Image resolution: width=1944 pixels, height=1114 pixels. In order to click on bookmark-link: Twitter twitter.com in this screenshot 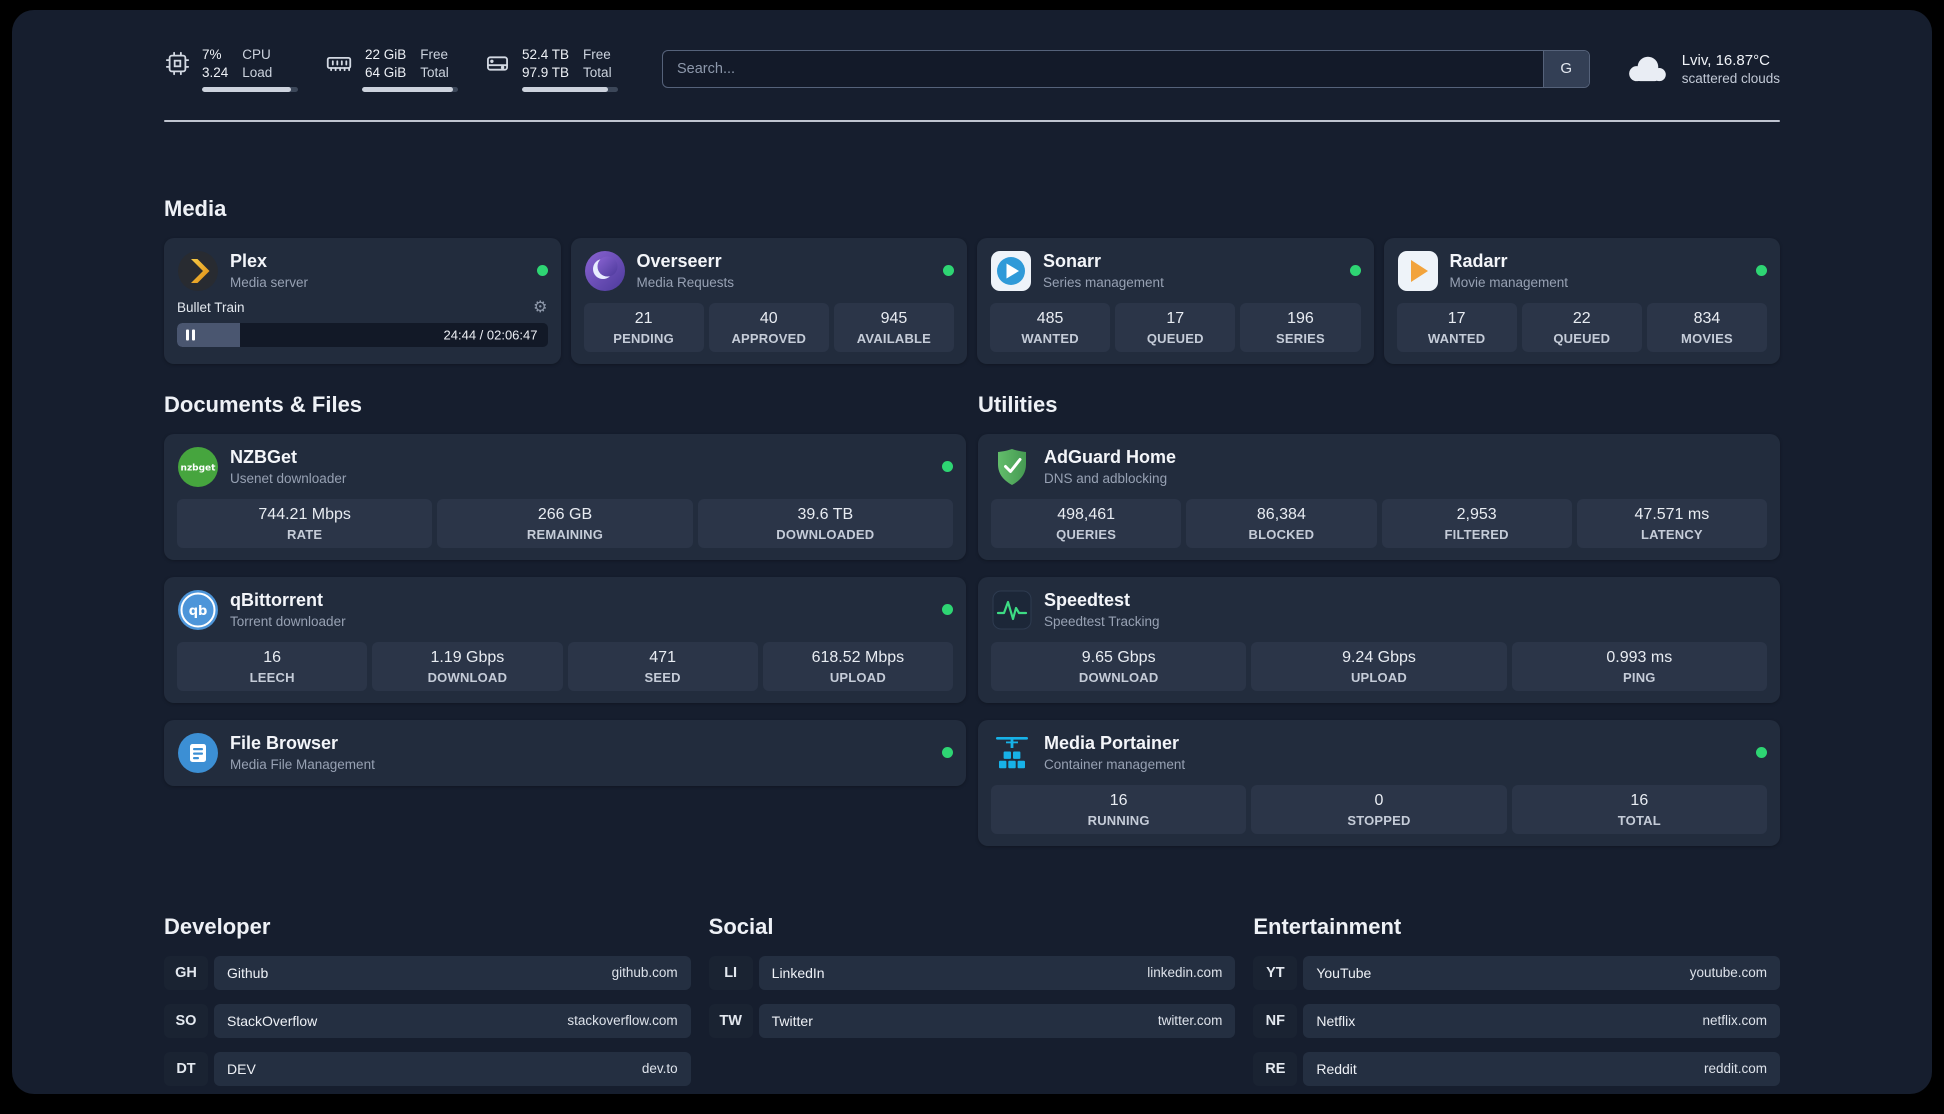, I will do `click(997, 1020)`.